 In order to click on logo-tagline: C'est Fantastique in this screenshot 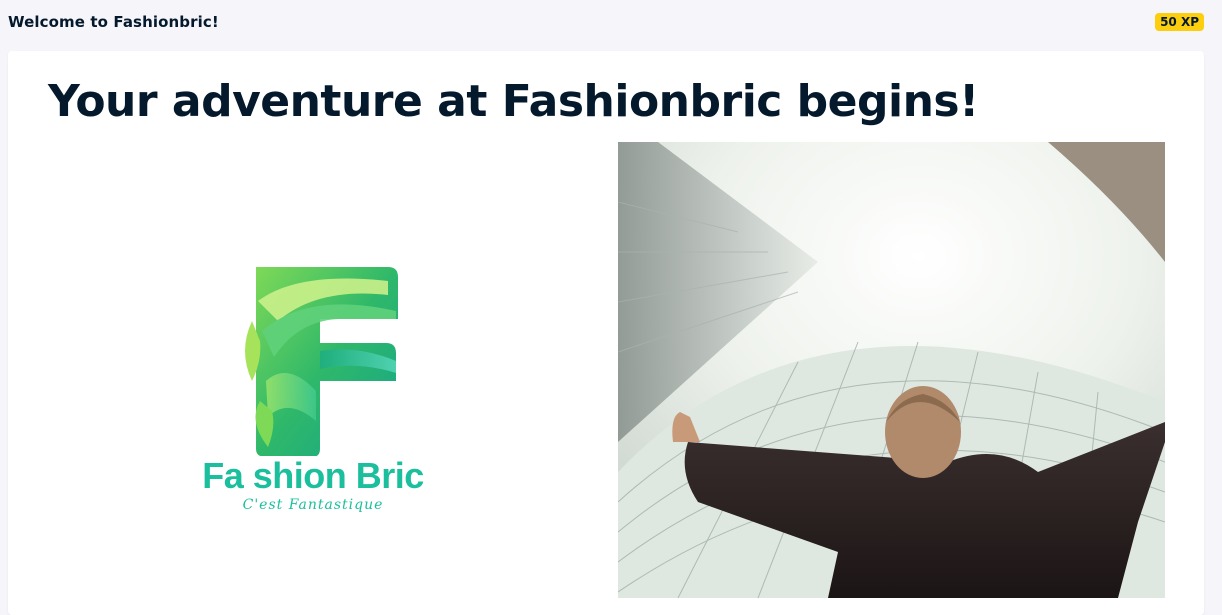, I will do `click(313, 505)`.